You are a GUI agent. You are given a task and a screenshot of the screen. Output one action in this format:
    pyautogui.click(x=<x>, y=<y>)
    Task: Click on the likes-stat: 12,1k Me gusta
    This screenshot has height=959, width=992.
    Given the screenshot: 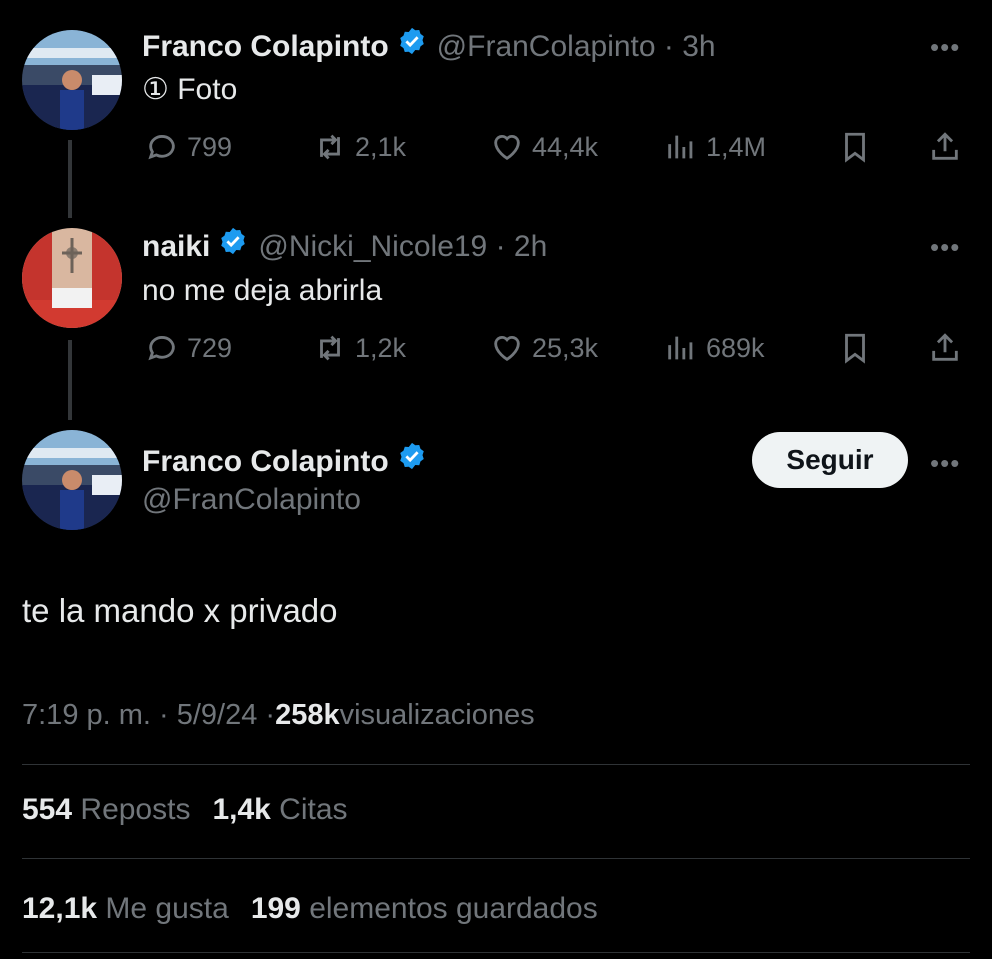 What is the action you would take?
    pyautogui.click(x=125, y=909)
    